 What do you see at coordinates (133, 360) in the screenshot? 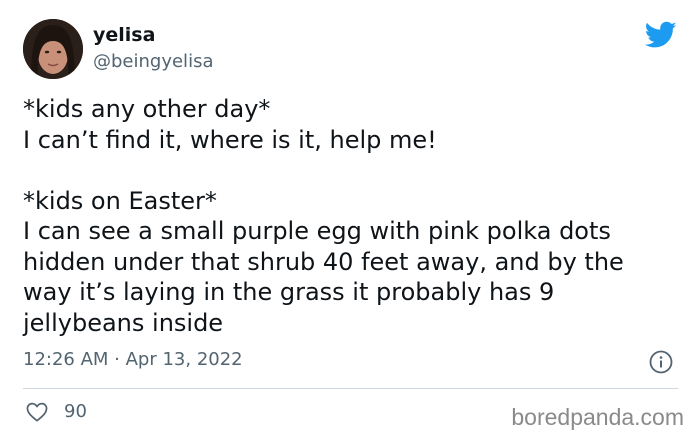
I see `tweet-timestamp: 12:26 AM · Apr 13, 2022` at bounding box center [133, 360].